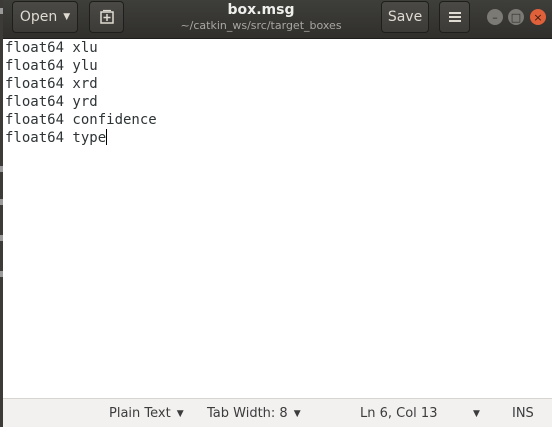 Image resolution: width=552 pixels, height=427 pixels. I want to click on text-cursor, so click(107, 137).